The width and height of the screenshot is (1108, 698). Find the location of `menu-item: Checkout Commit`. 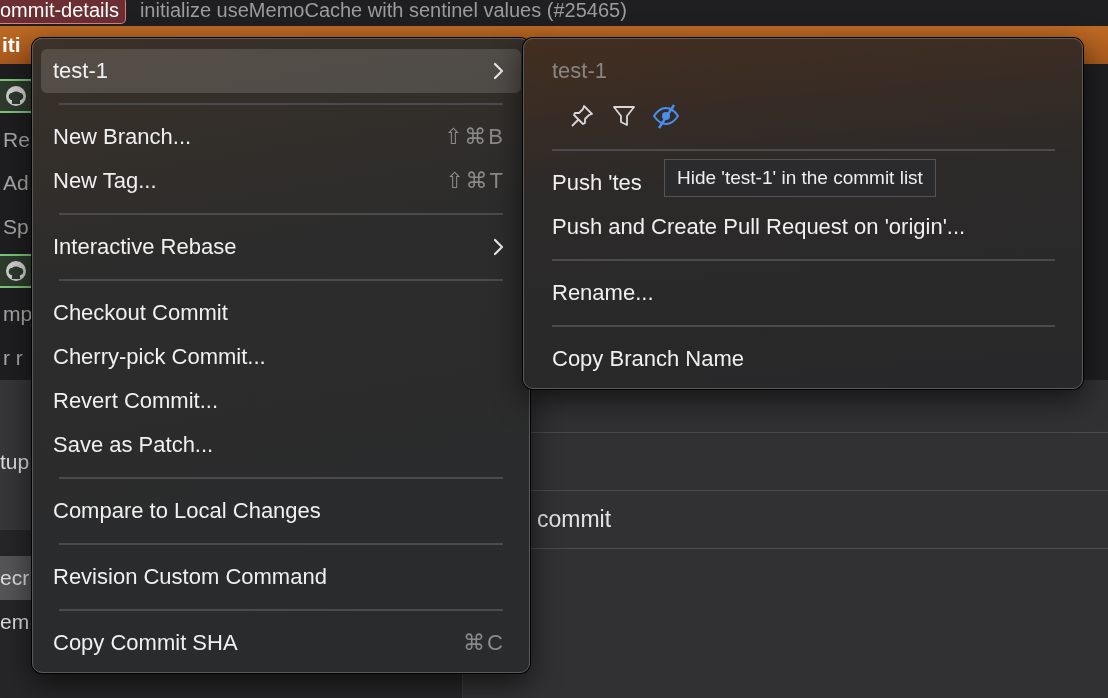

menu-item: Checkout Commit is located at coordinates (281, 313).